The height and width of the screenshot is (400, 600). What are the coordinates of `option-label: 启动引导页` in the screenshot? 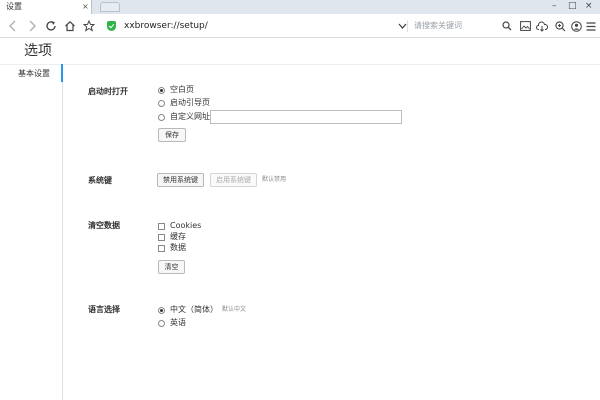 It's located at (190, 102).